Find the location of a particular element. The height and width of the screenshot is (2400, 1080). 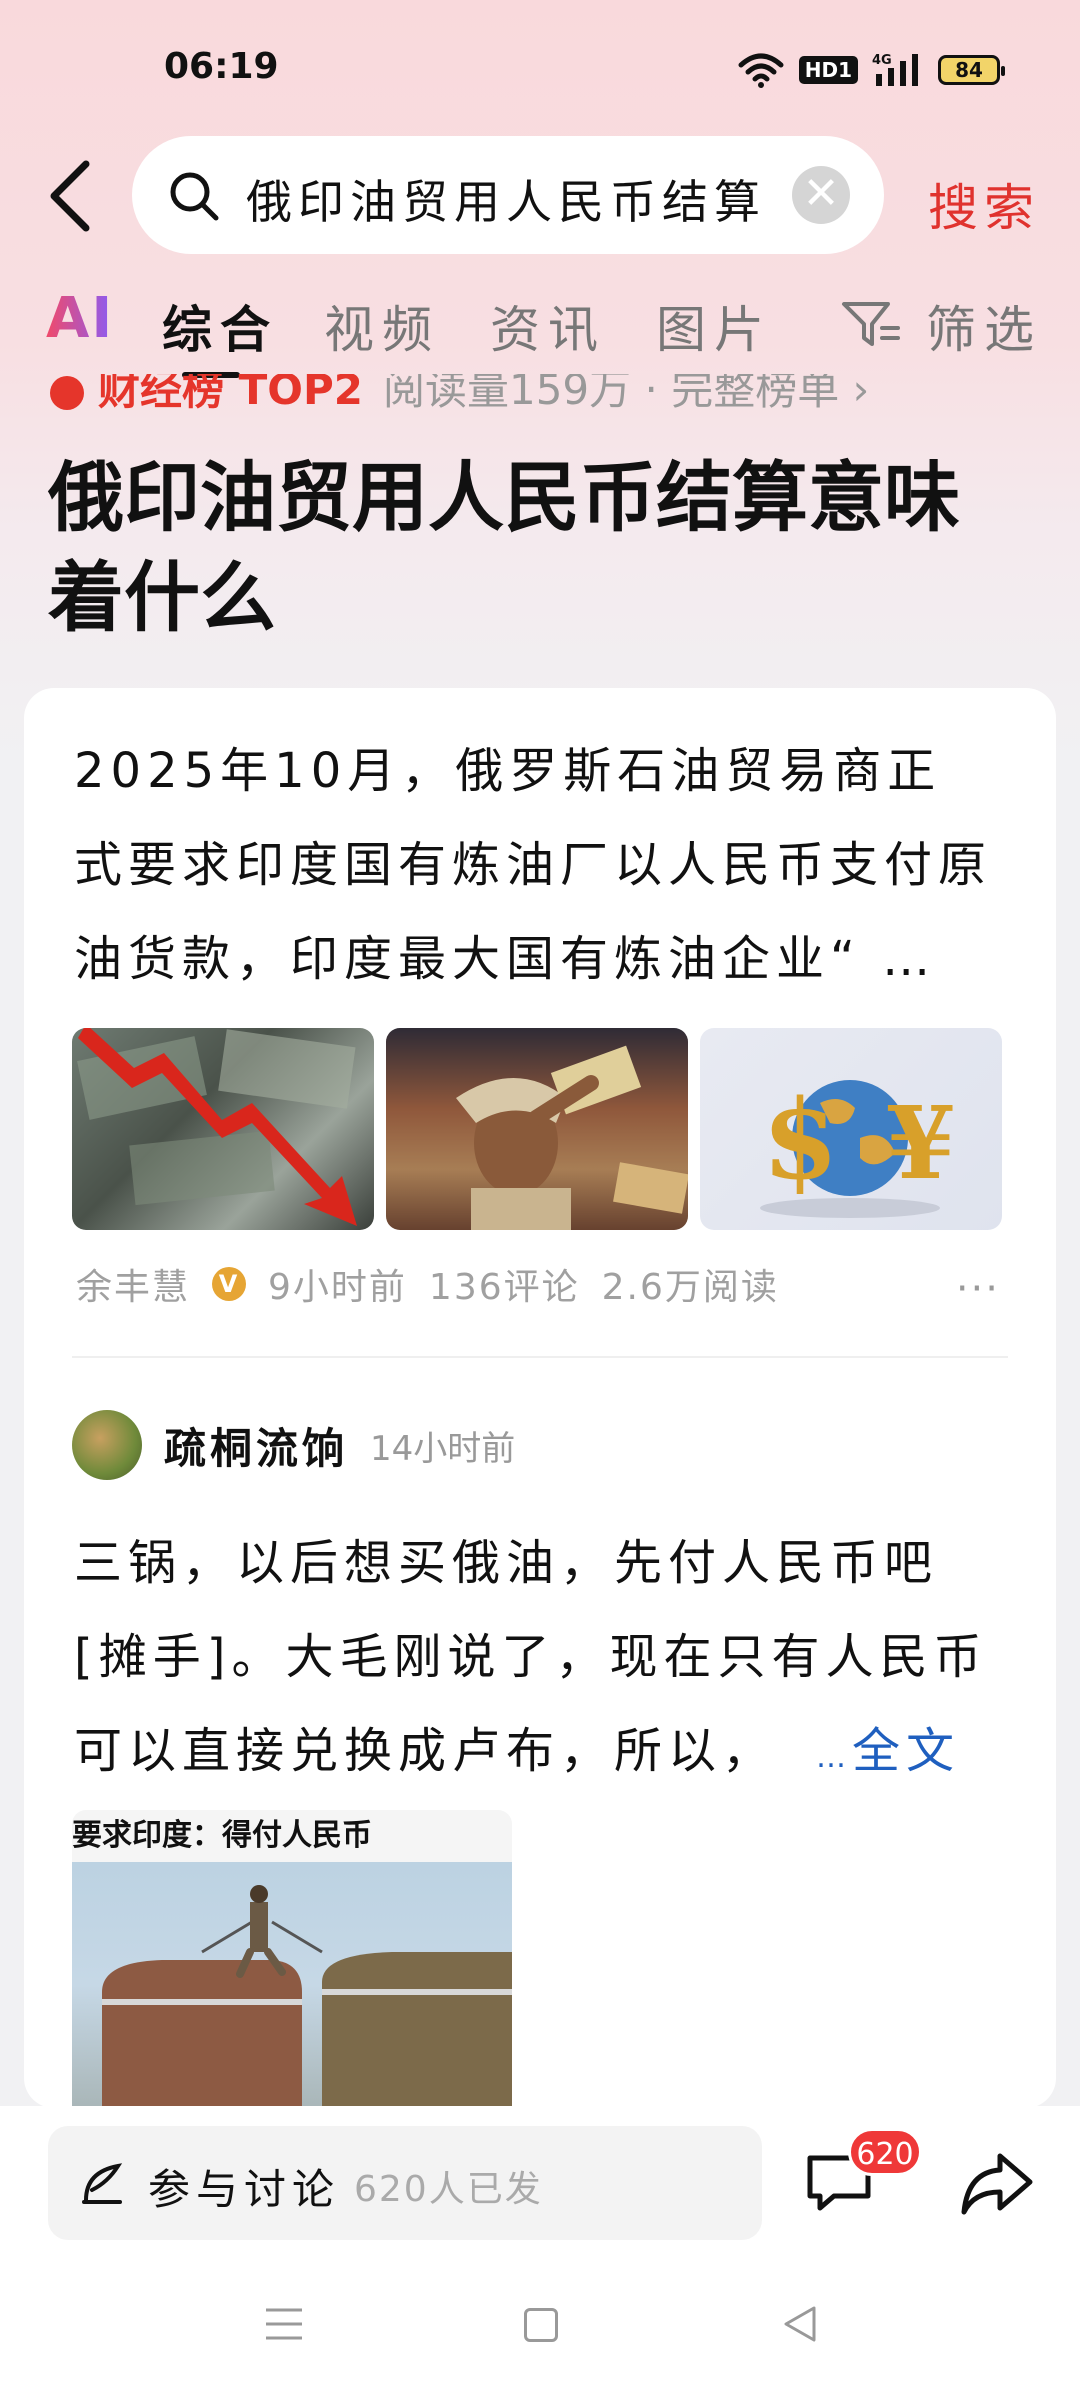

rank-label: 财经榜 TOP2 is located at coordinates (230, 394).